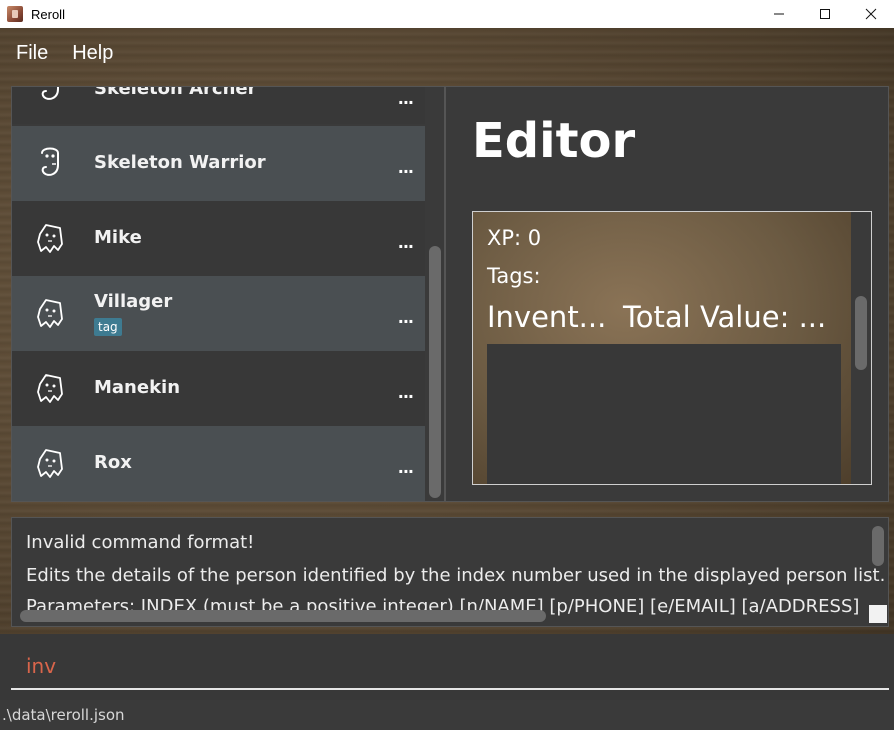  I want to click on editor-title: Editor, so click(554, 141).